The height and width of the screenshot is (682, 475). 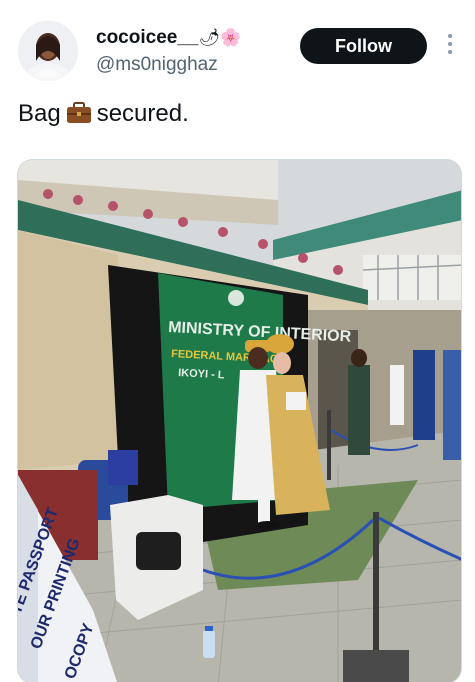 What do you see at coordinates (168, 65) in the screenshot?
I see `user-handle: @ms0nigghaz` at bounding box center [168, 65].